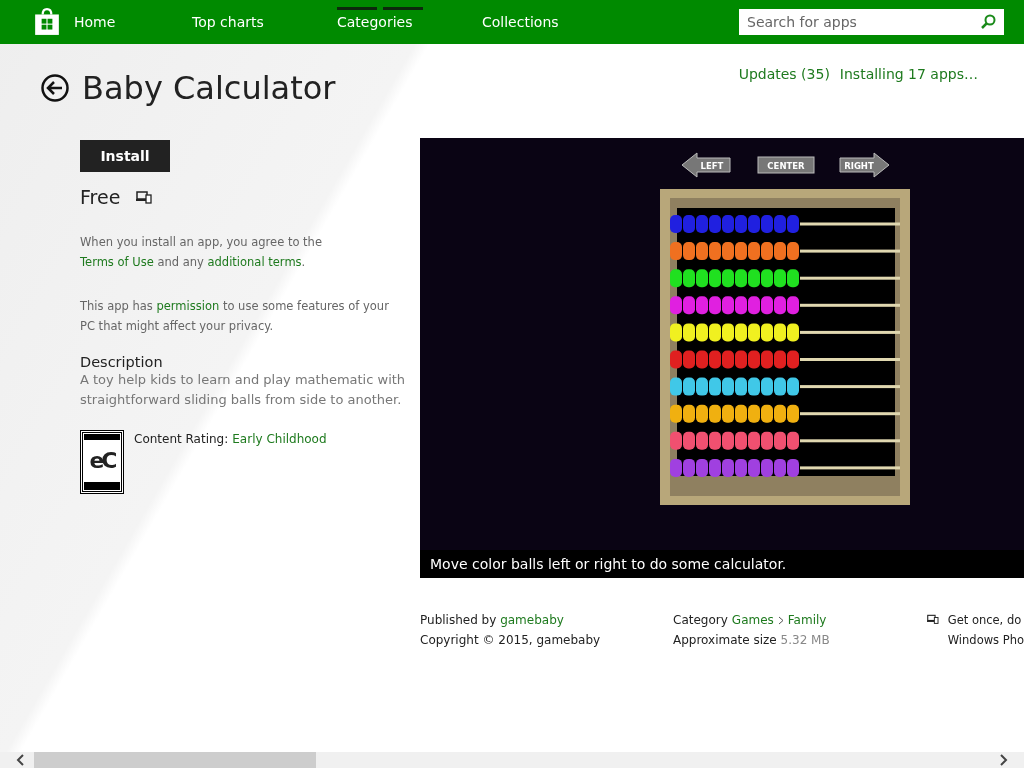  Describe the element at coordinates (201, 252) in the screenshot. I see `terms-text: When you install an app, you agree to the Terms of Use and any additional terms.` at that location.